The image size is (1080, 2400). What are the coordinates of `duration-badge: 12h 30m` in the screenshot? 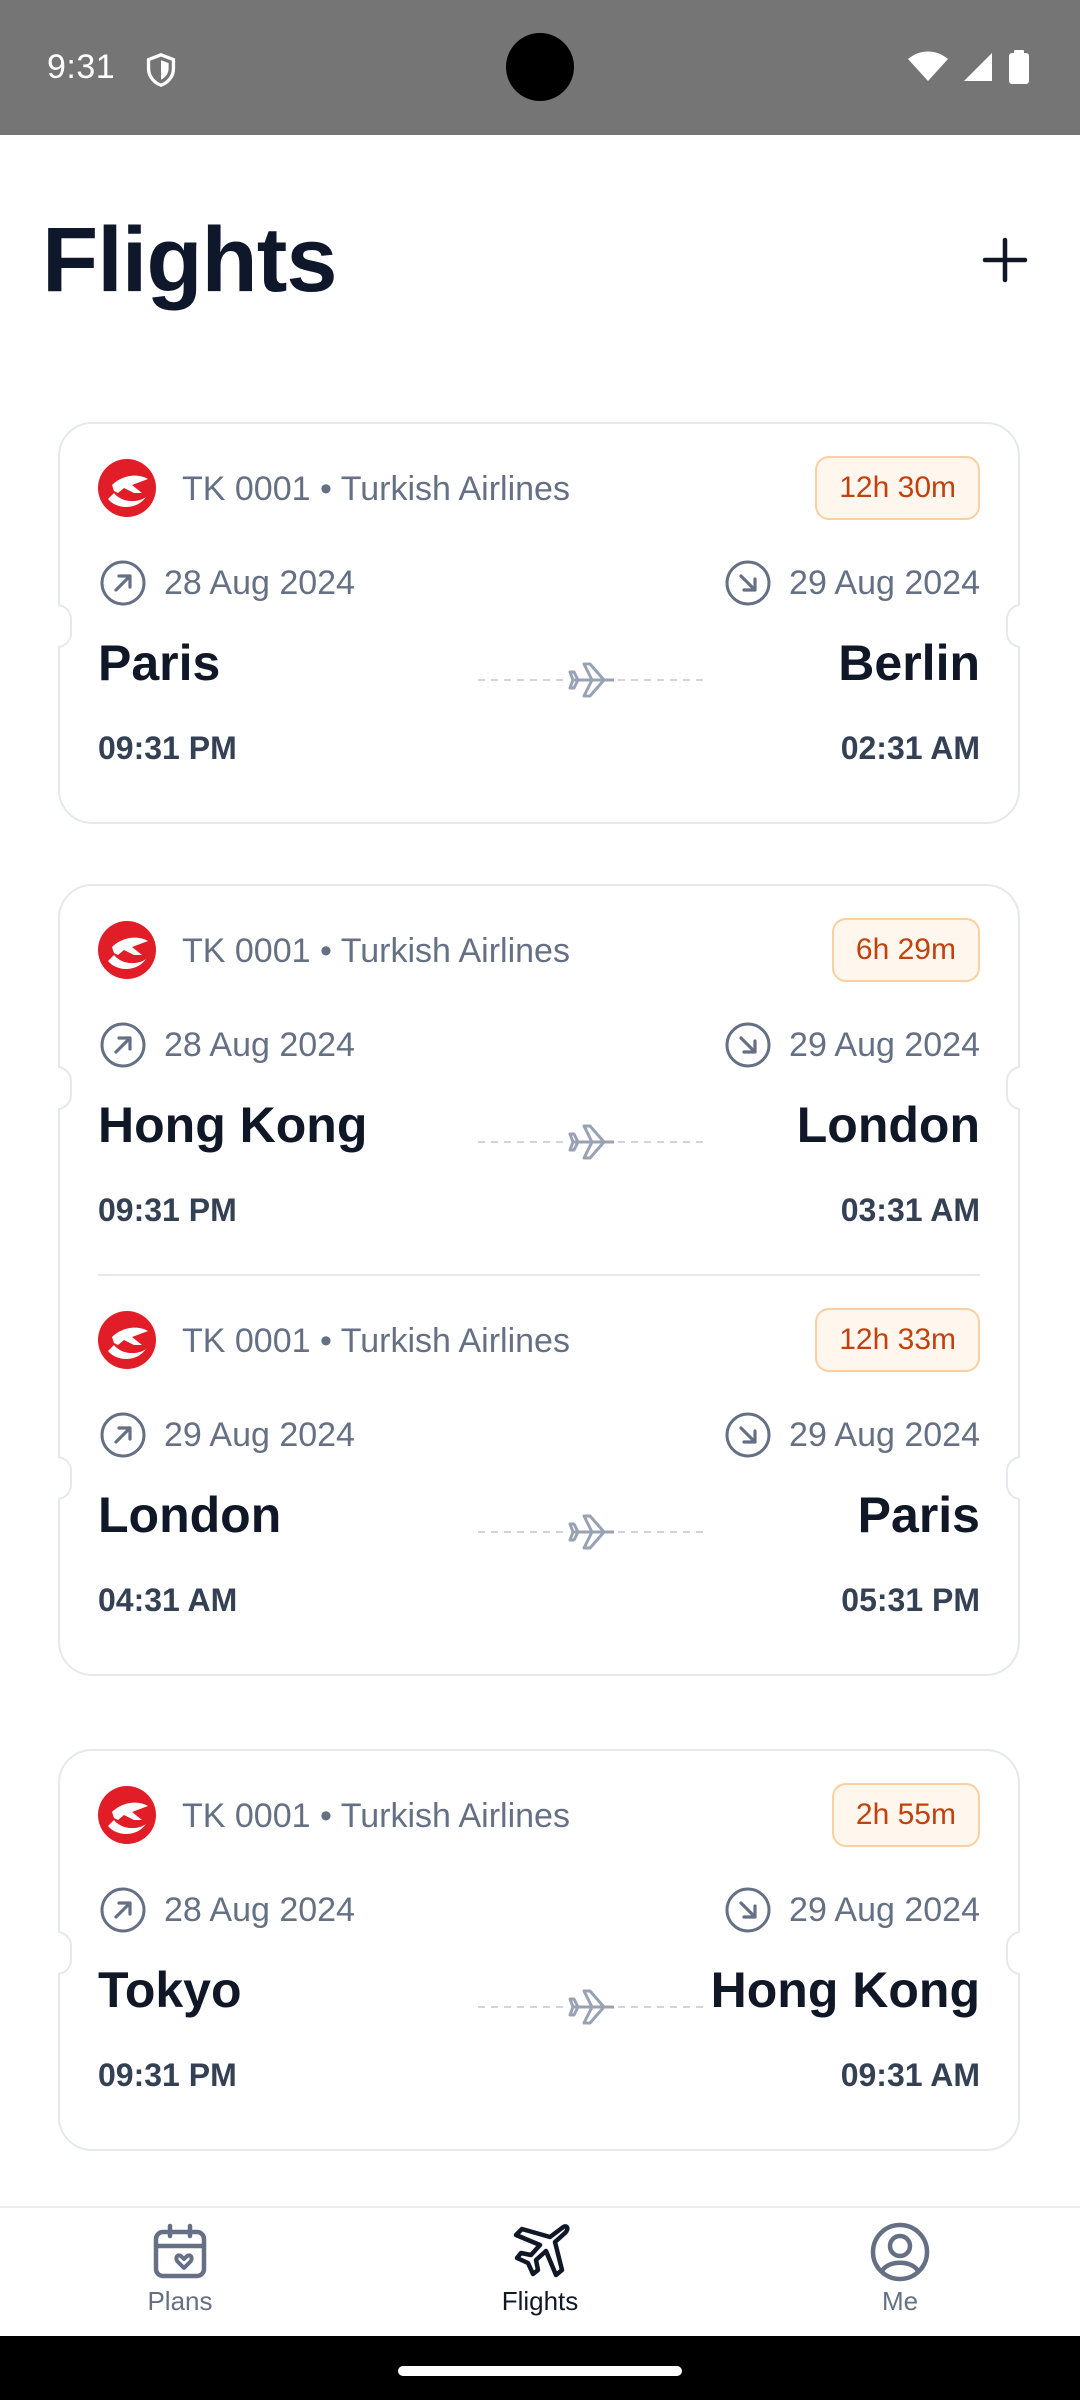 It's located at (897, 488).